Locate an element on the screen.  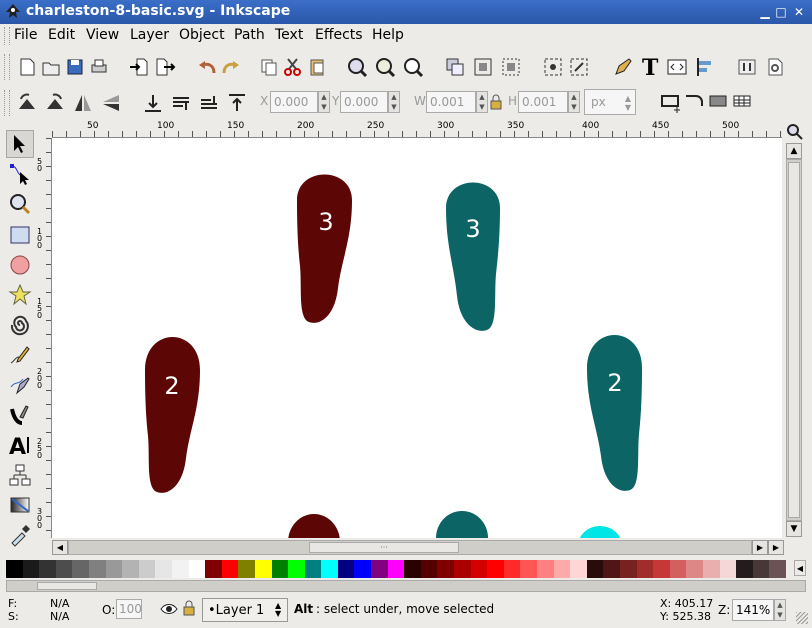
unit-select: px ▲ ▼ is located at coordinates (610, 102).